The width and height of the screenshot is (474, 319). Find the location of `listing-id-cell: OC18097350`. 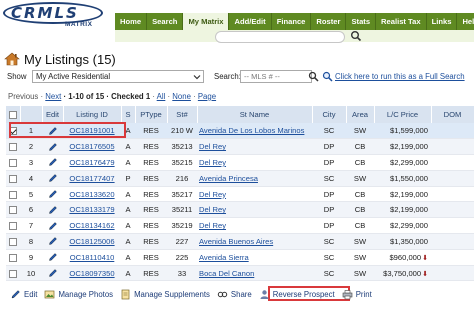

listing-id-cell: OC18097350 is located at coordinates (92, 273).